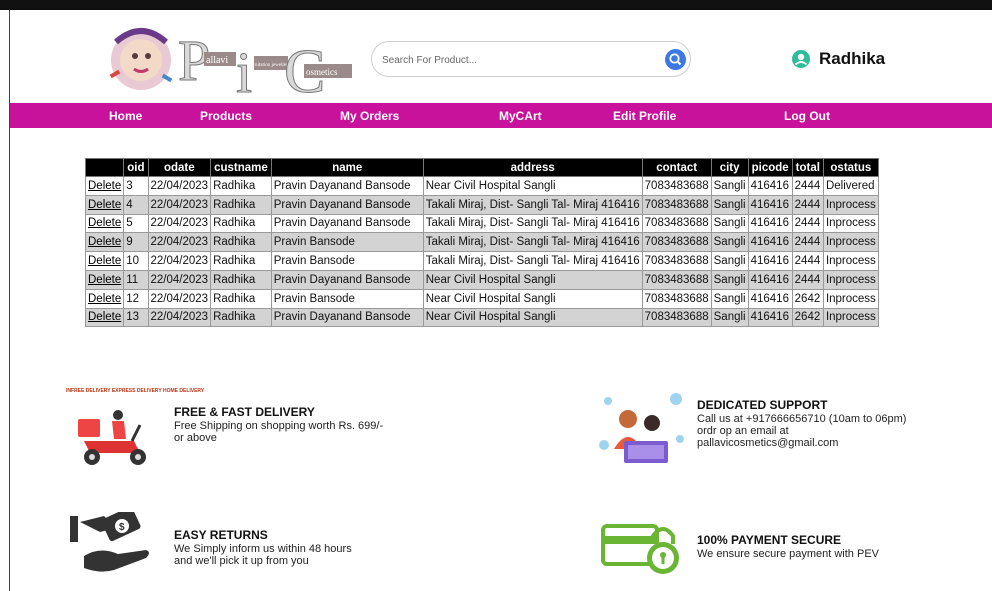  I want to click on nav-edit-profile: Edit Profile, so click(644, 116).